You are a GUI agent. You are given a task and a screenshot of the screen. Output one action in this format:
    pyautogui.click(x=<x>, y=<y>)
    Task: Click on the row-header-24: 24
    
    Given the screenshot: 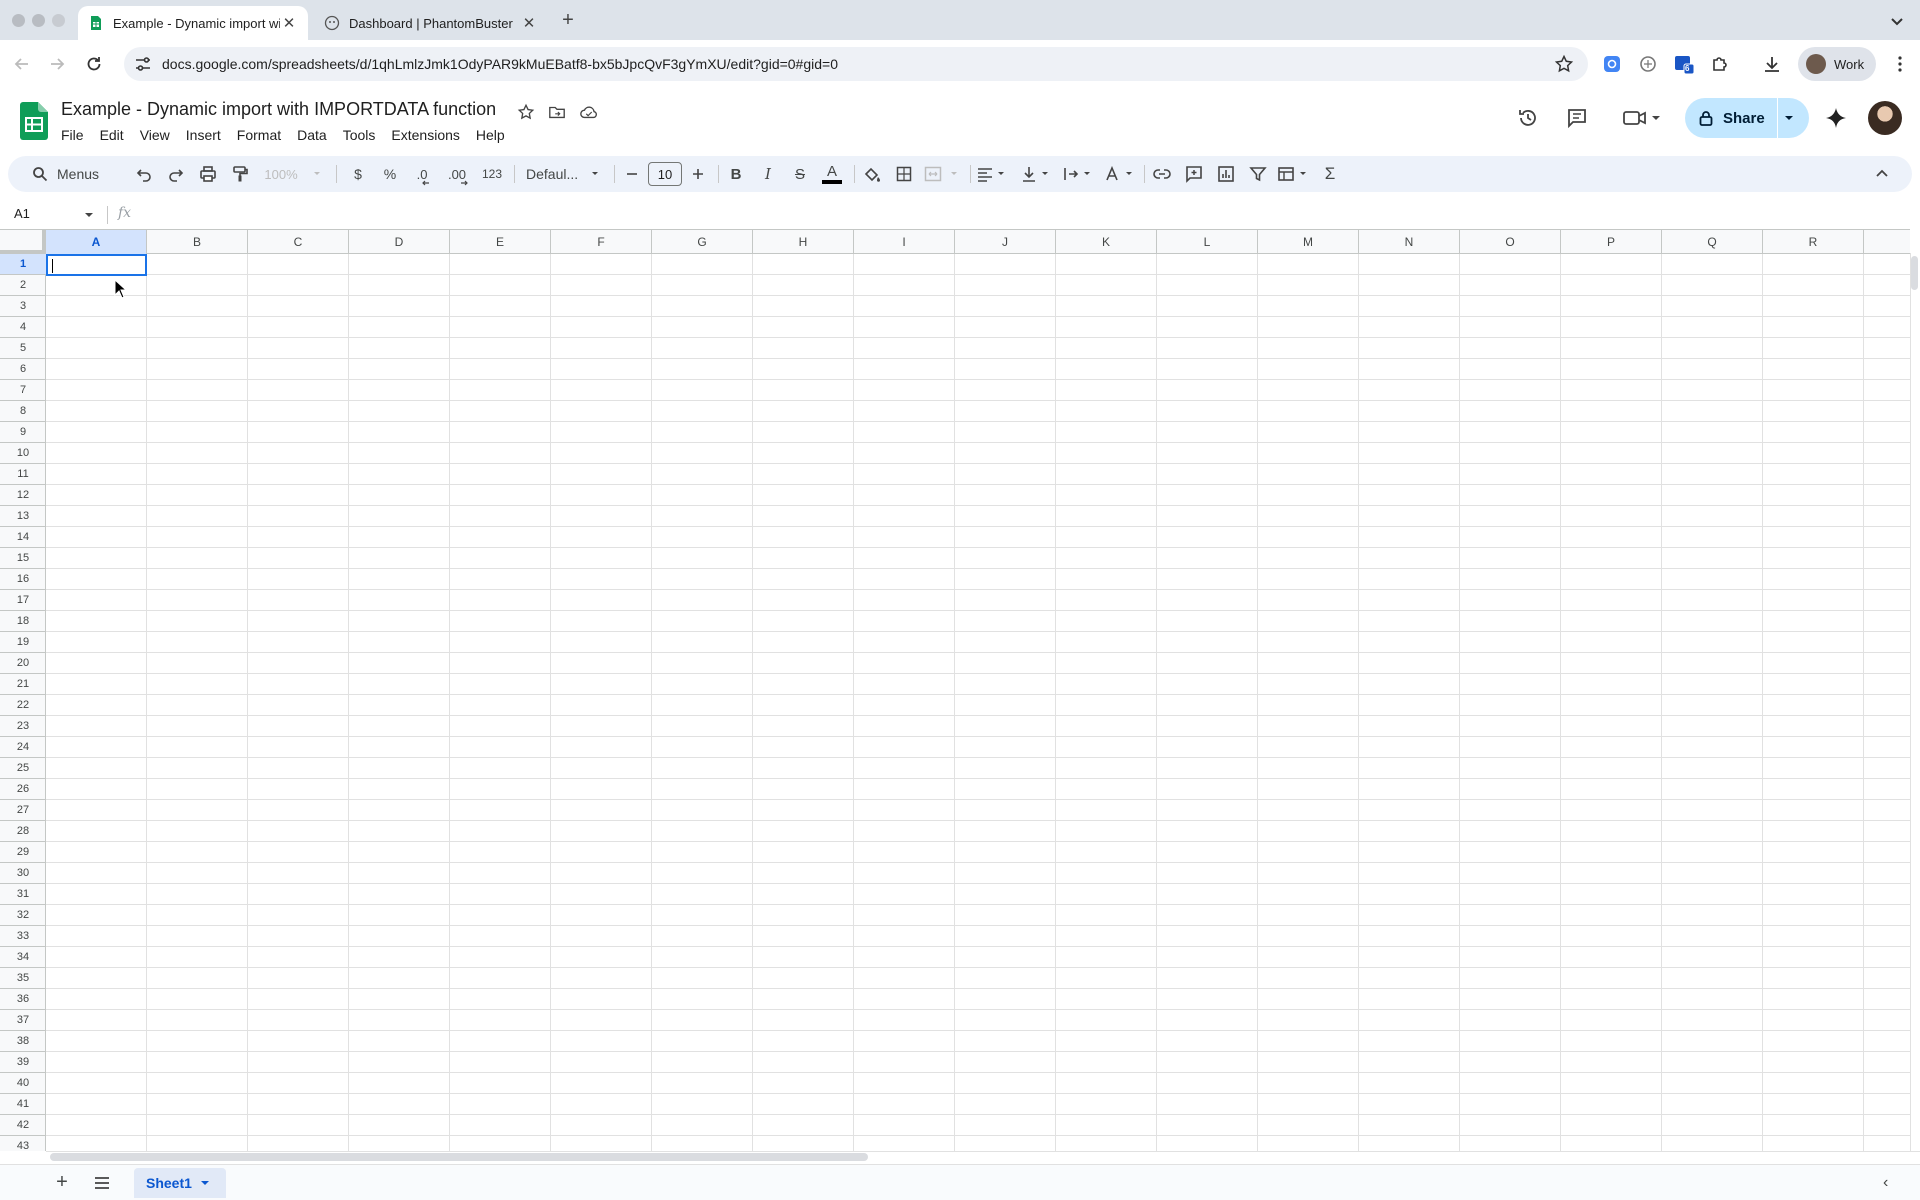 What is the action you would take?
    pyautogui.click(x=23, y=747)
    